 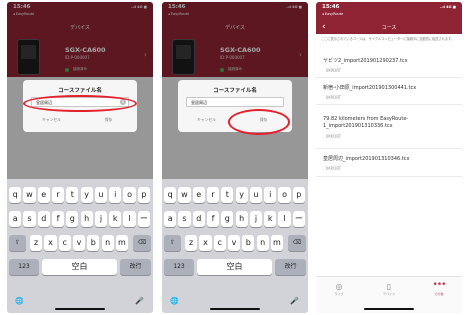 I want to click on nav-bar: ‹ コース, so click(x=389, y=27).